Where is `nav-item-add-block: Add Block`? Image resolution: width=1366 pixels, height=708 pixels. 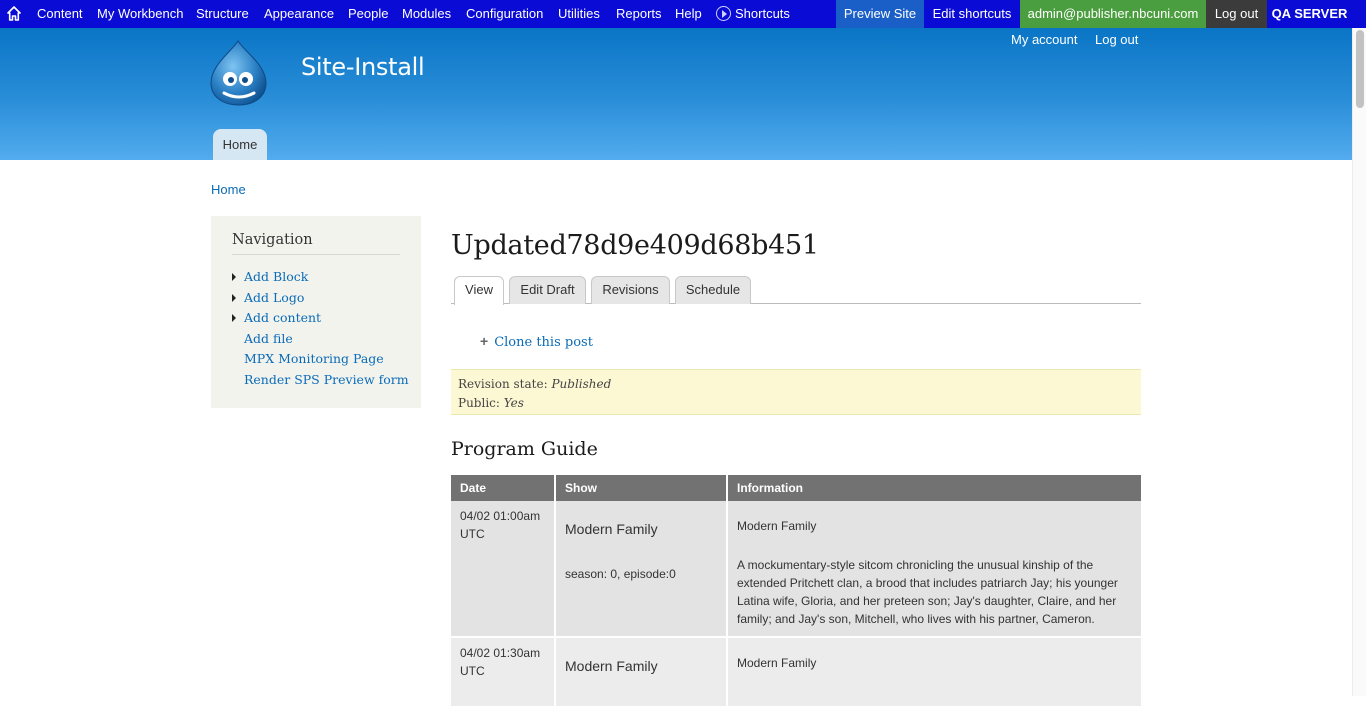
nav-item-add-block: Add Block is located at coordinates (320, 279).